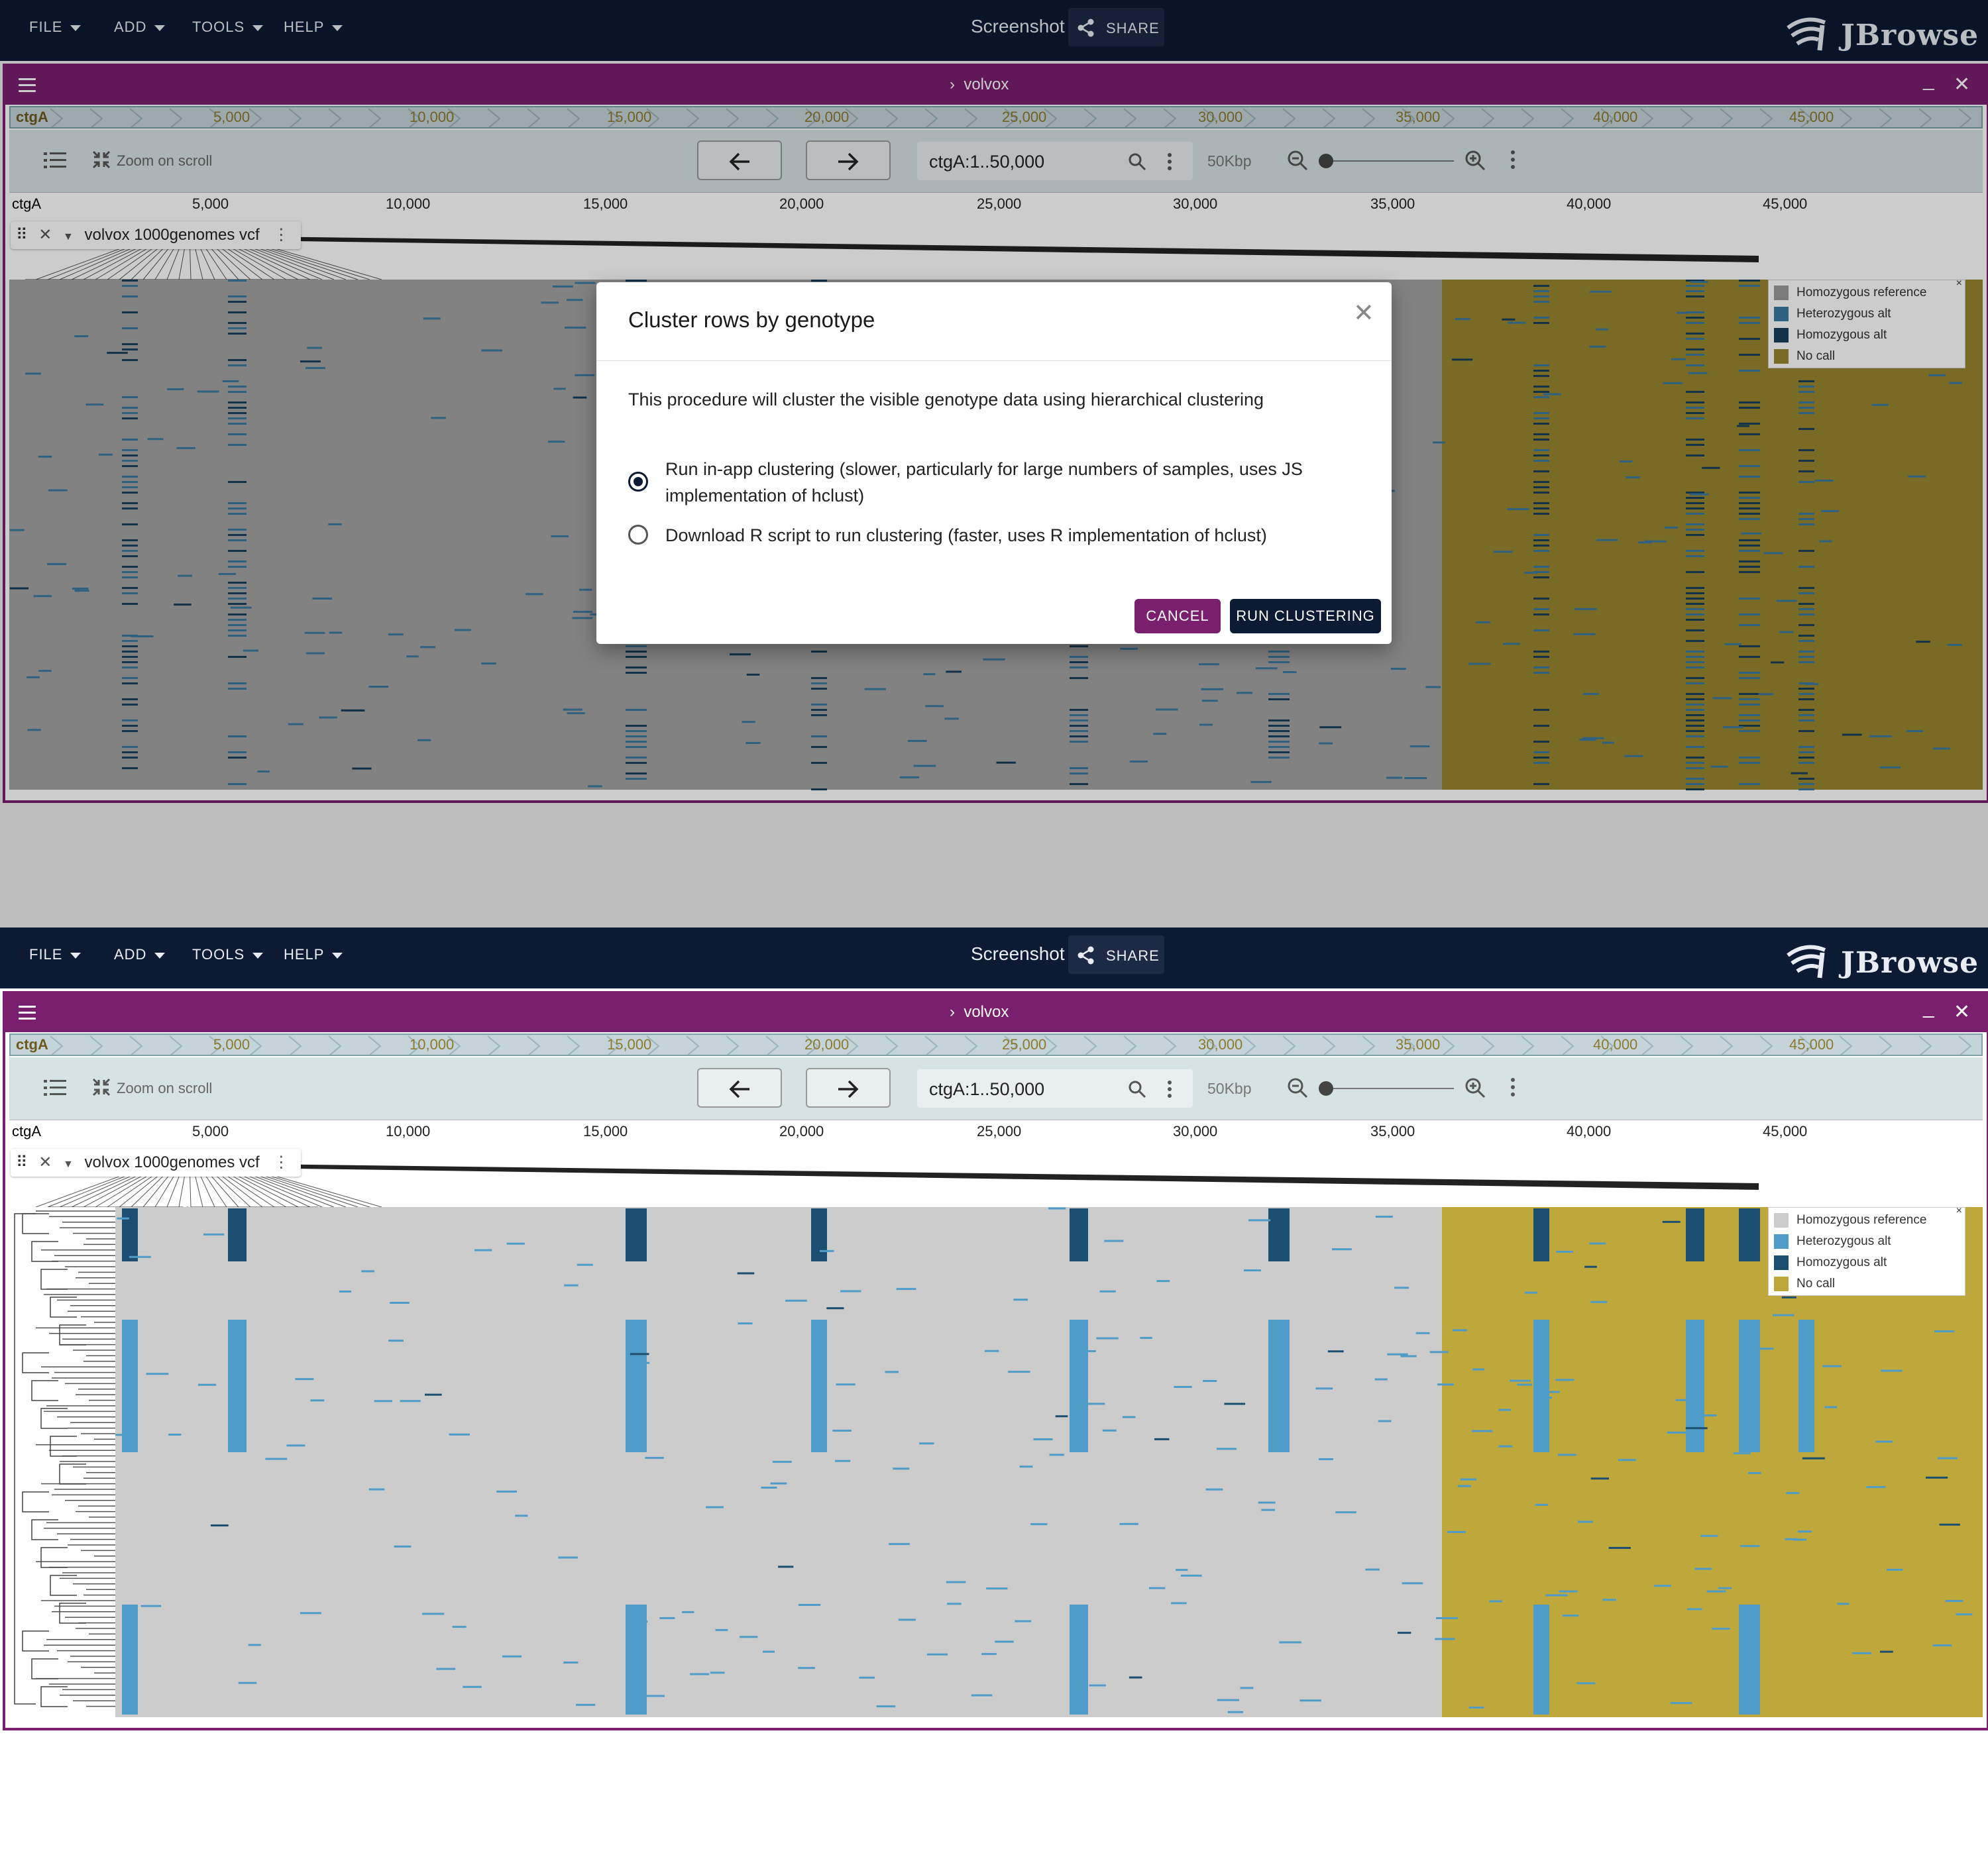 The image size is (1988, 1855). Describe the element at coordinates (638, 482) in the screenshot. I see `radio-inapp-clustering` at that location.